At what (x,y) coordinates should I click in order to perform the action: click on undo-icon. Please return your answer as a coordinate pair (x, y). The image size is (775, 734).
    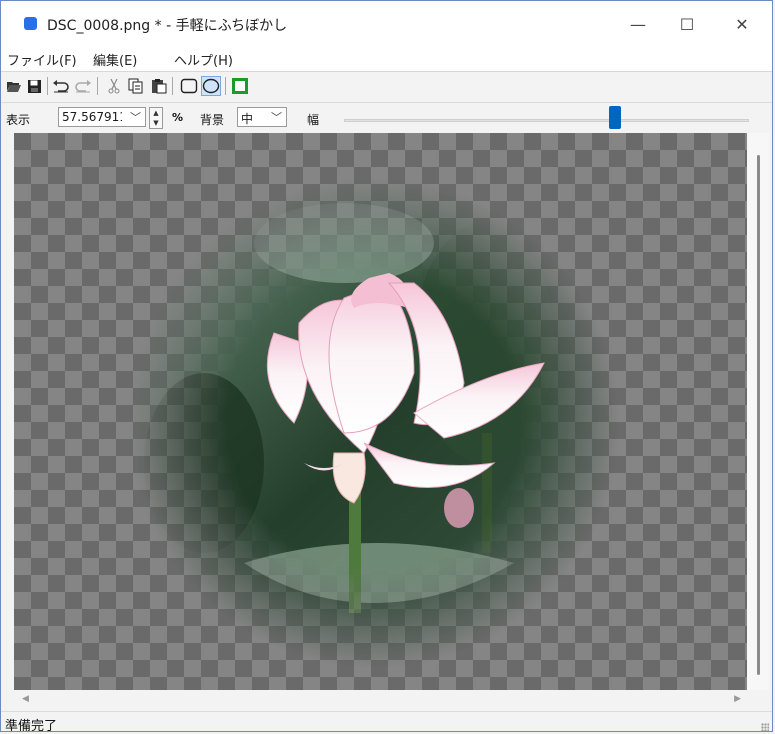
    Looking at the image, I should click on (61, 86).